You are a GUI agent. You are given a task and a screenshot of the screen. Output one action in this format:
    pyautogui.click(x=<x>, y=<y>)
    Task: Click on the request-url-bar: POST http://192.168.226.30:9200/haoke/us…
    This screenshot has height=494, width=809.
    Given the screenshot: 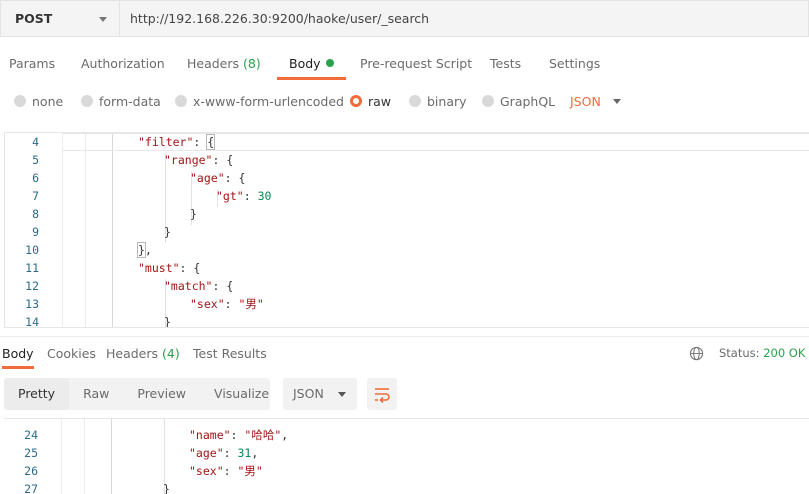 What is the action you would take?
    pyautogui.click(x=404, y=18)
    